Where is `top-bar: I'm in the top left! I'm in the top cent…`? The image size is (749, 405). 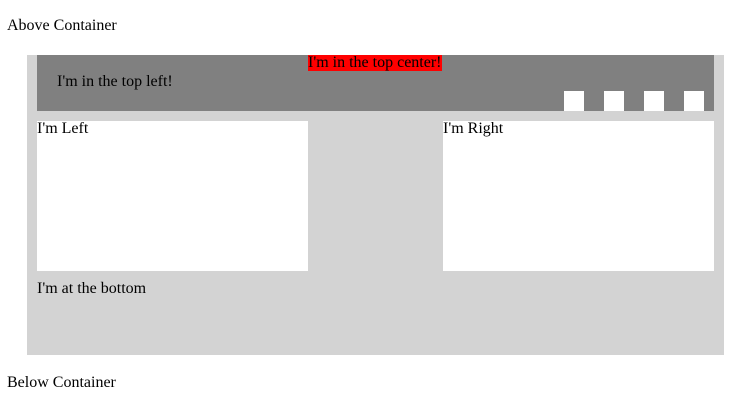
top-bar: I'm in the top left! I'm in the top cent… is located at coordinates (375, 83).